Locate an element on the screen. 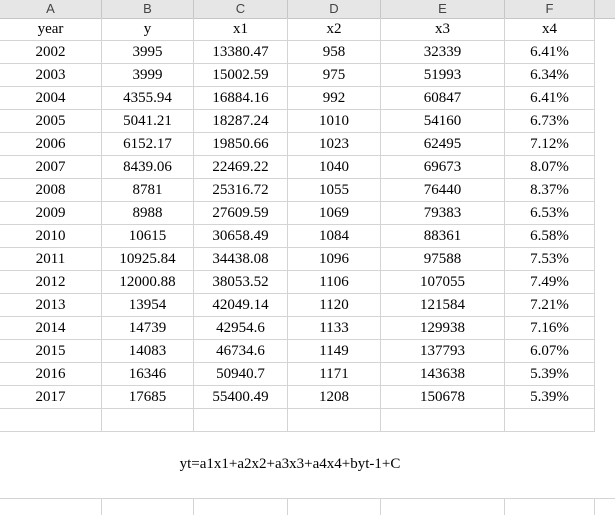  cell-a: 2006 is located at coordinates (51, 144).